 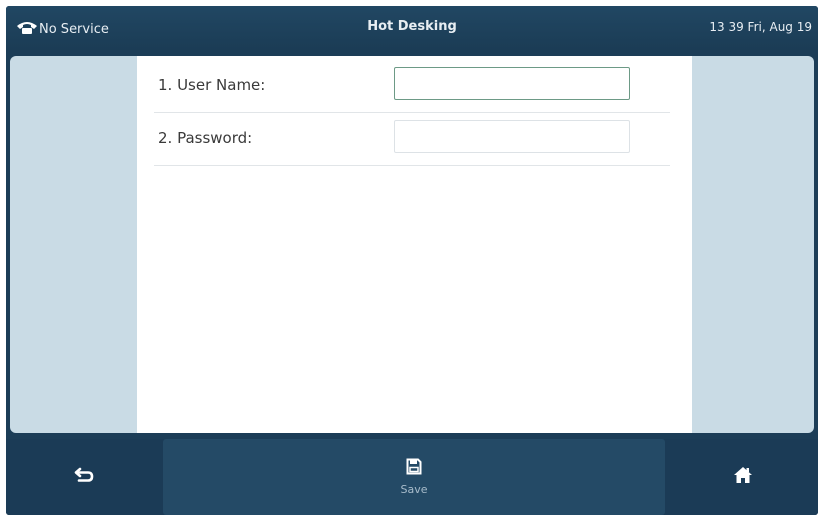 I want to click on password-row: 2. Password:, so click(x=412, y=139).